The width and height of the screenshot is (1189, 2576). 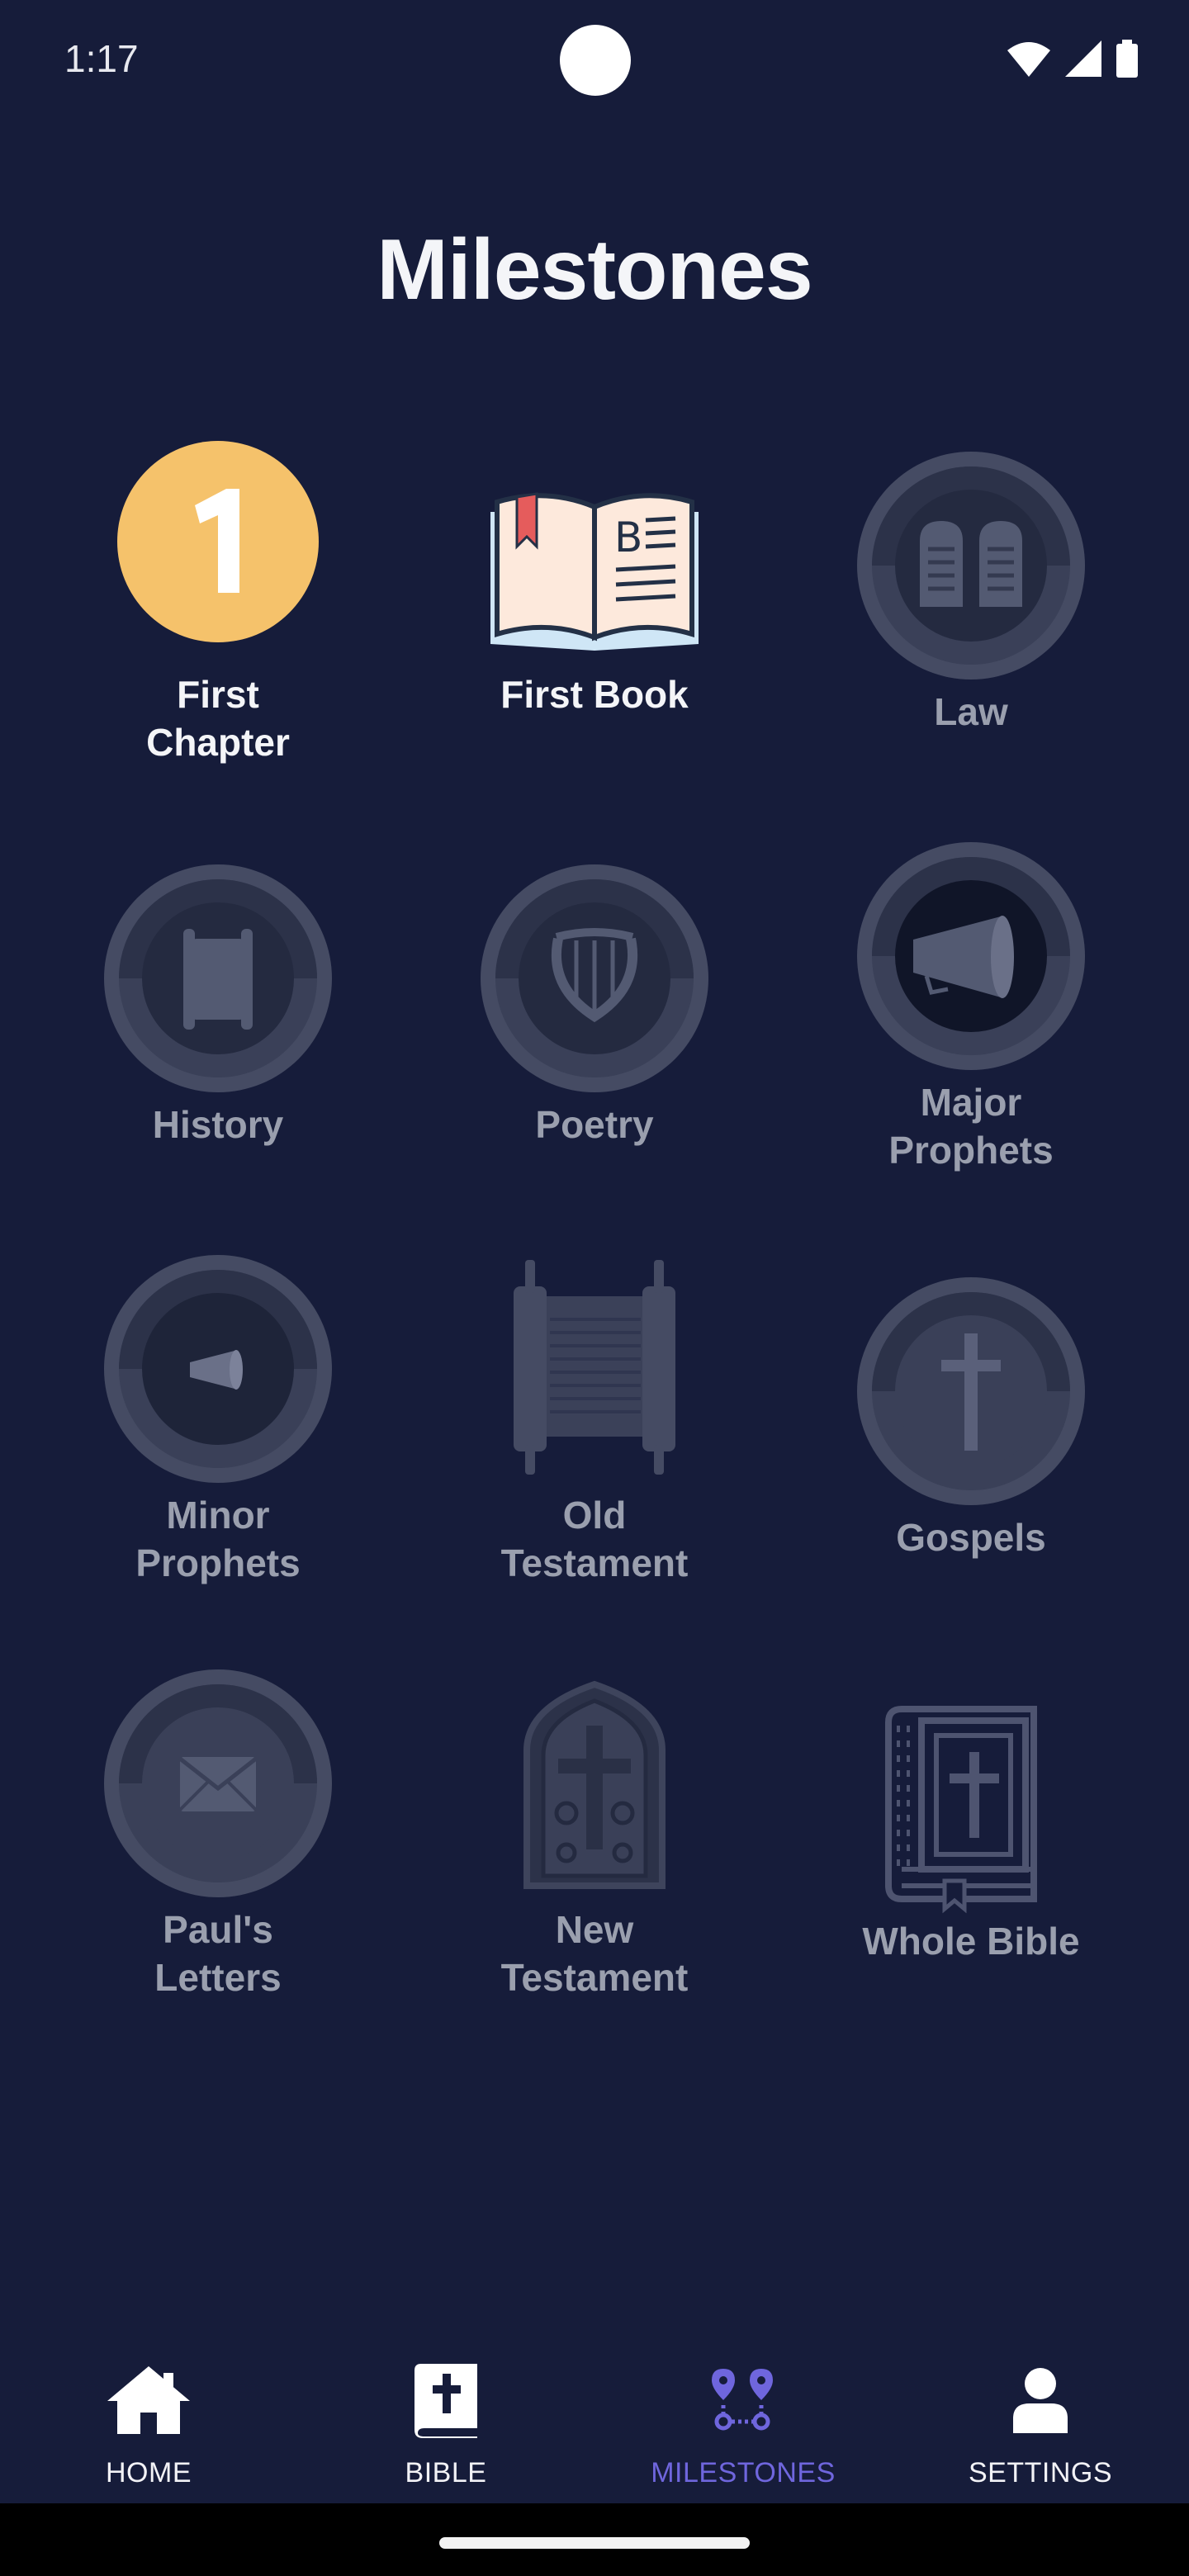 I want to click on milestone-minor-prophets: Minor Prophets, so click(x=218, y=1420).